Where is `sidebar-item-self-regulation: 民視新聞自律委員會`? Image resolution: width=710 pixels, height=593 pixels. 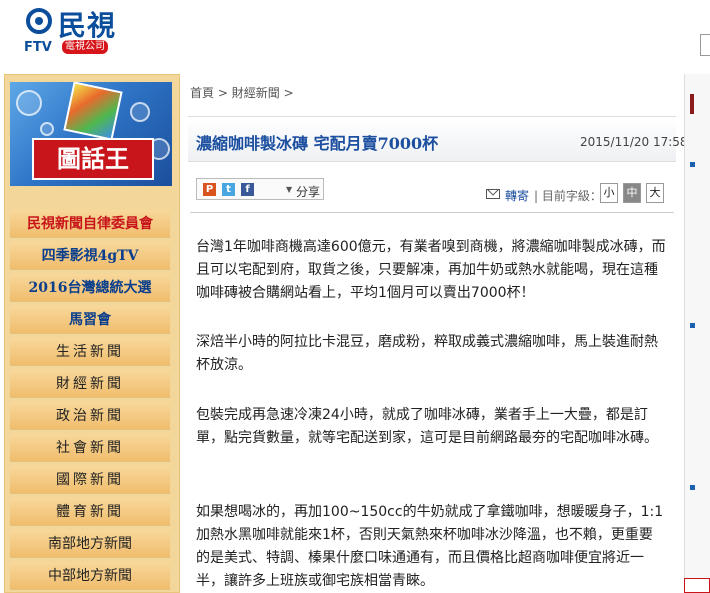 sidebar-item-self-regulation: 民視新聞自律委員會 is located at coordinates (90, 224).